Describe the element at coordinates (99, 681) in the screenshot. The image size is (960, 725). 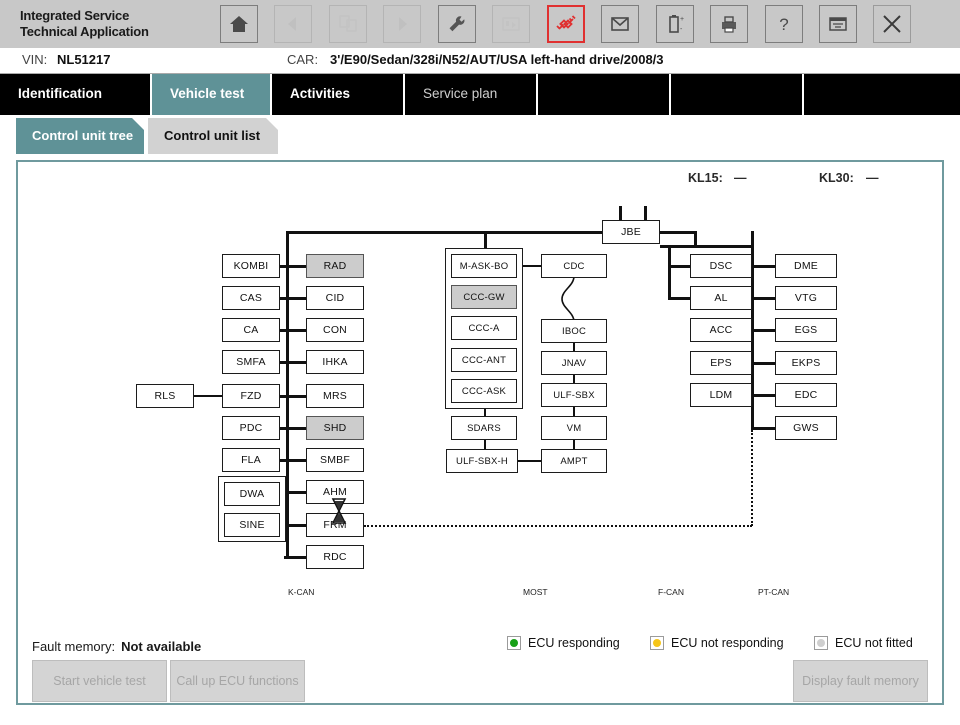
I see `start-vehicle-test-button: Start vehicle test` at that location.